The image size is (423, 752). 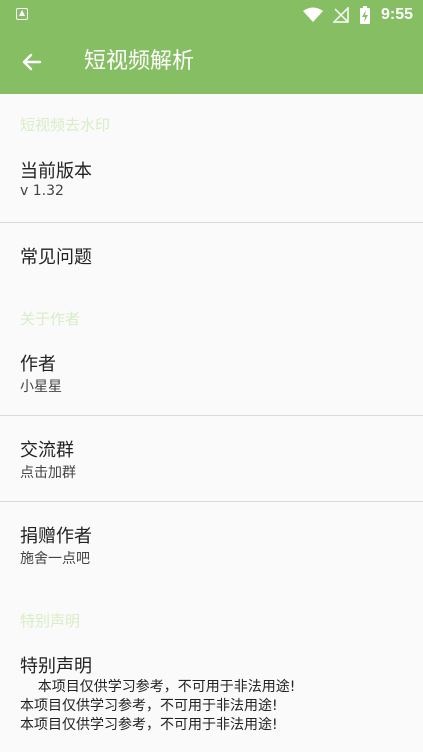 I want to click on wifi-icon, so click(x=312, y=14).